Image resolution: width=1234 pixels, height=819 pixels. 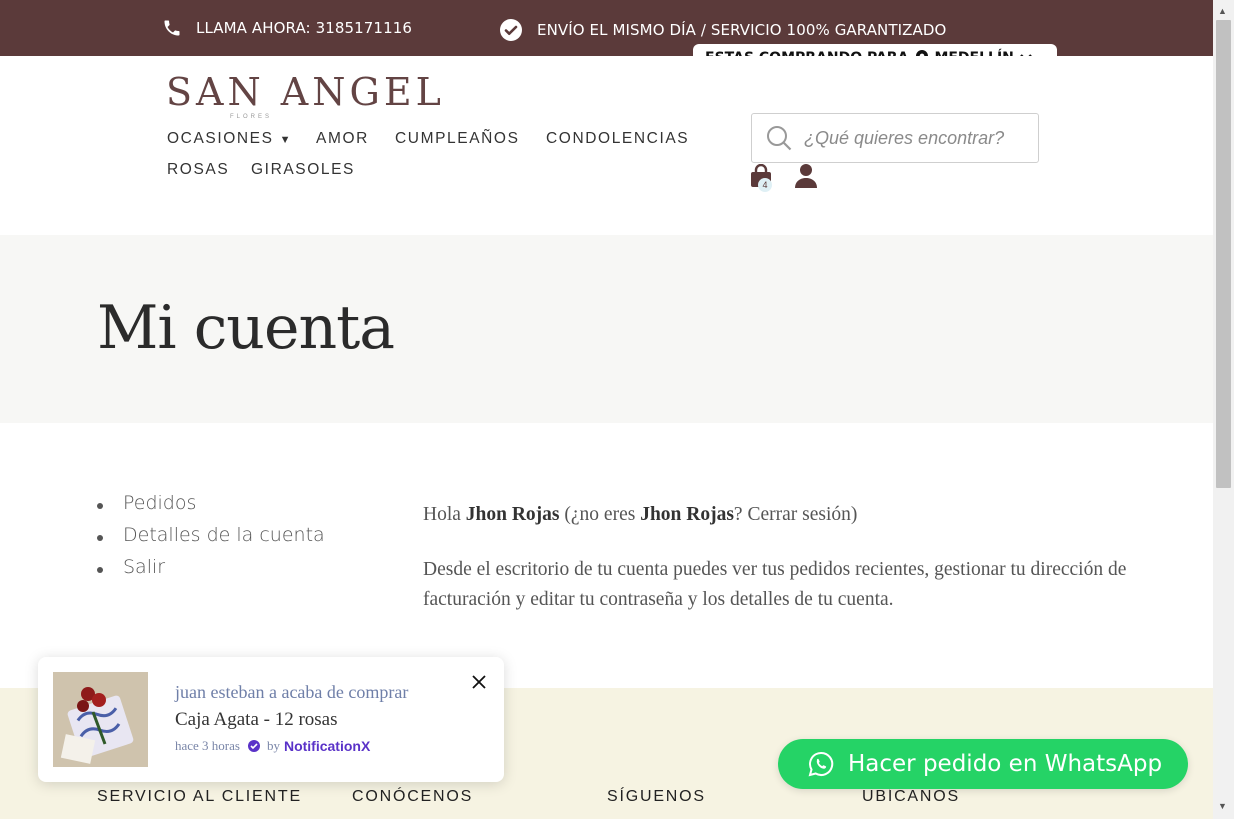 What do you see at coordinates (444, 514) in the screenshot?
I see `greeting-prefix: Hola` at bounding box center [444, 514].